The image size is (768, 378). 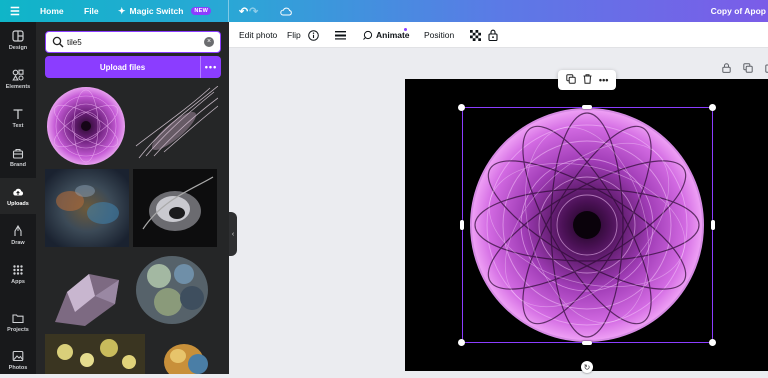 I want to click on page-tools, so click(x=744, y=69).